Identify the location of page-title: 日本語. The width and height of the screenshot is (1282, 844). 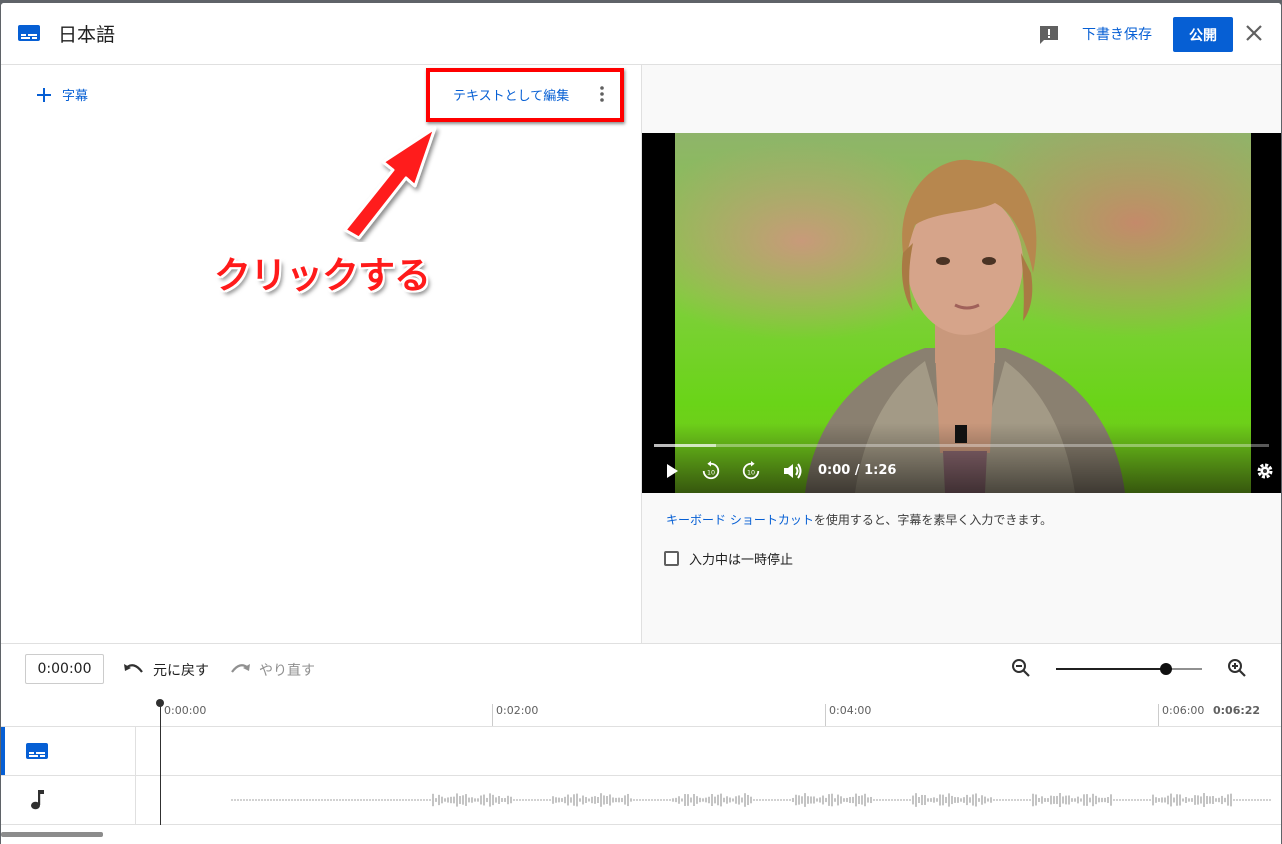
(87, 35).